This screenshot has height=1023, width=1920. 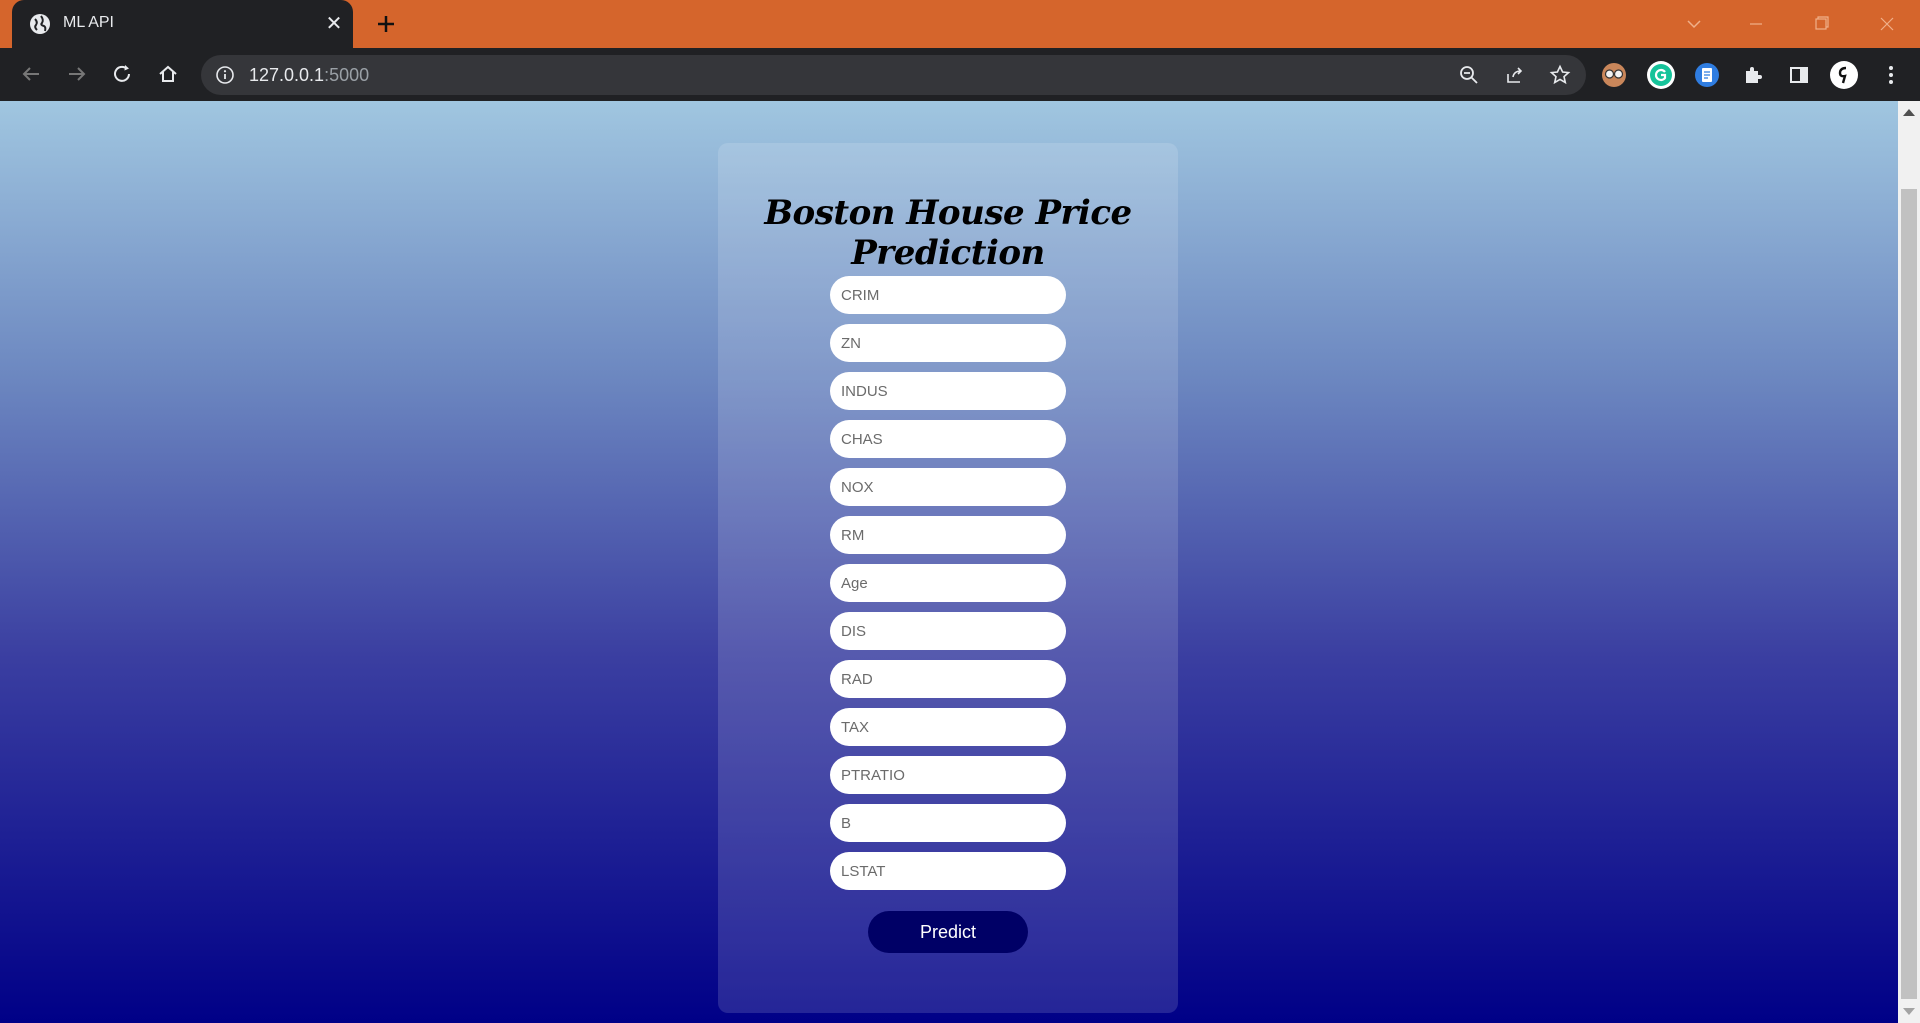 What do you see at coordinates (1844, 75) in the screenshot?
I see `profile-avatar-icon` at bounding box center [1844, 75].